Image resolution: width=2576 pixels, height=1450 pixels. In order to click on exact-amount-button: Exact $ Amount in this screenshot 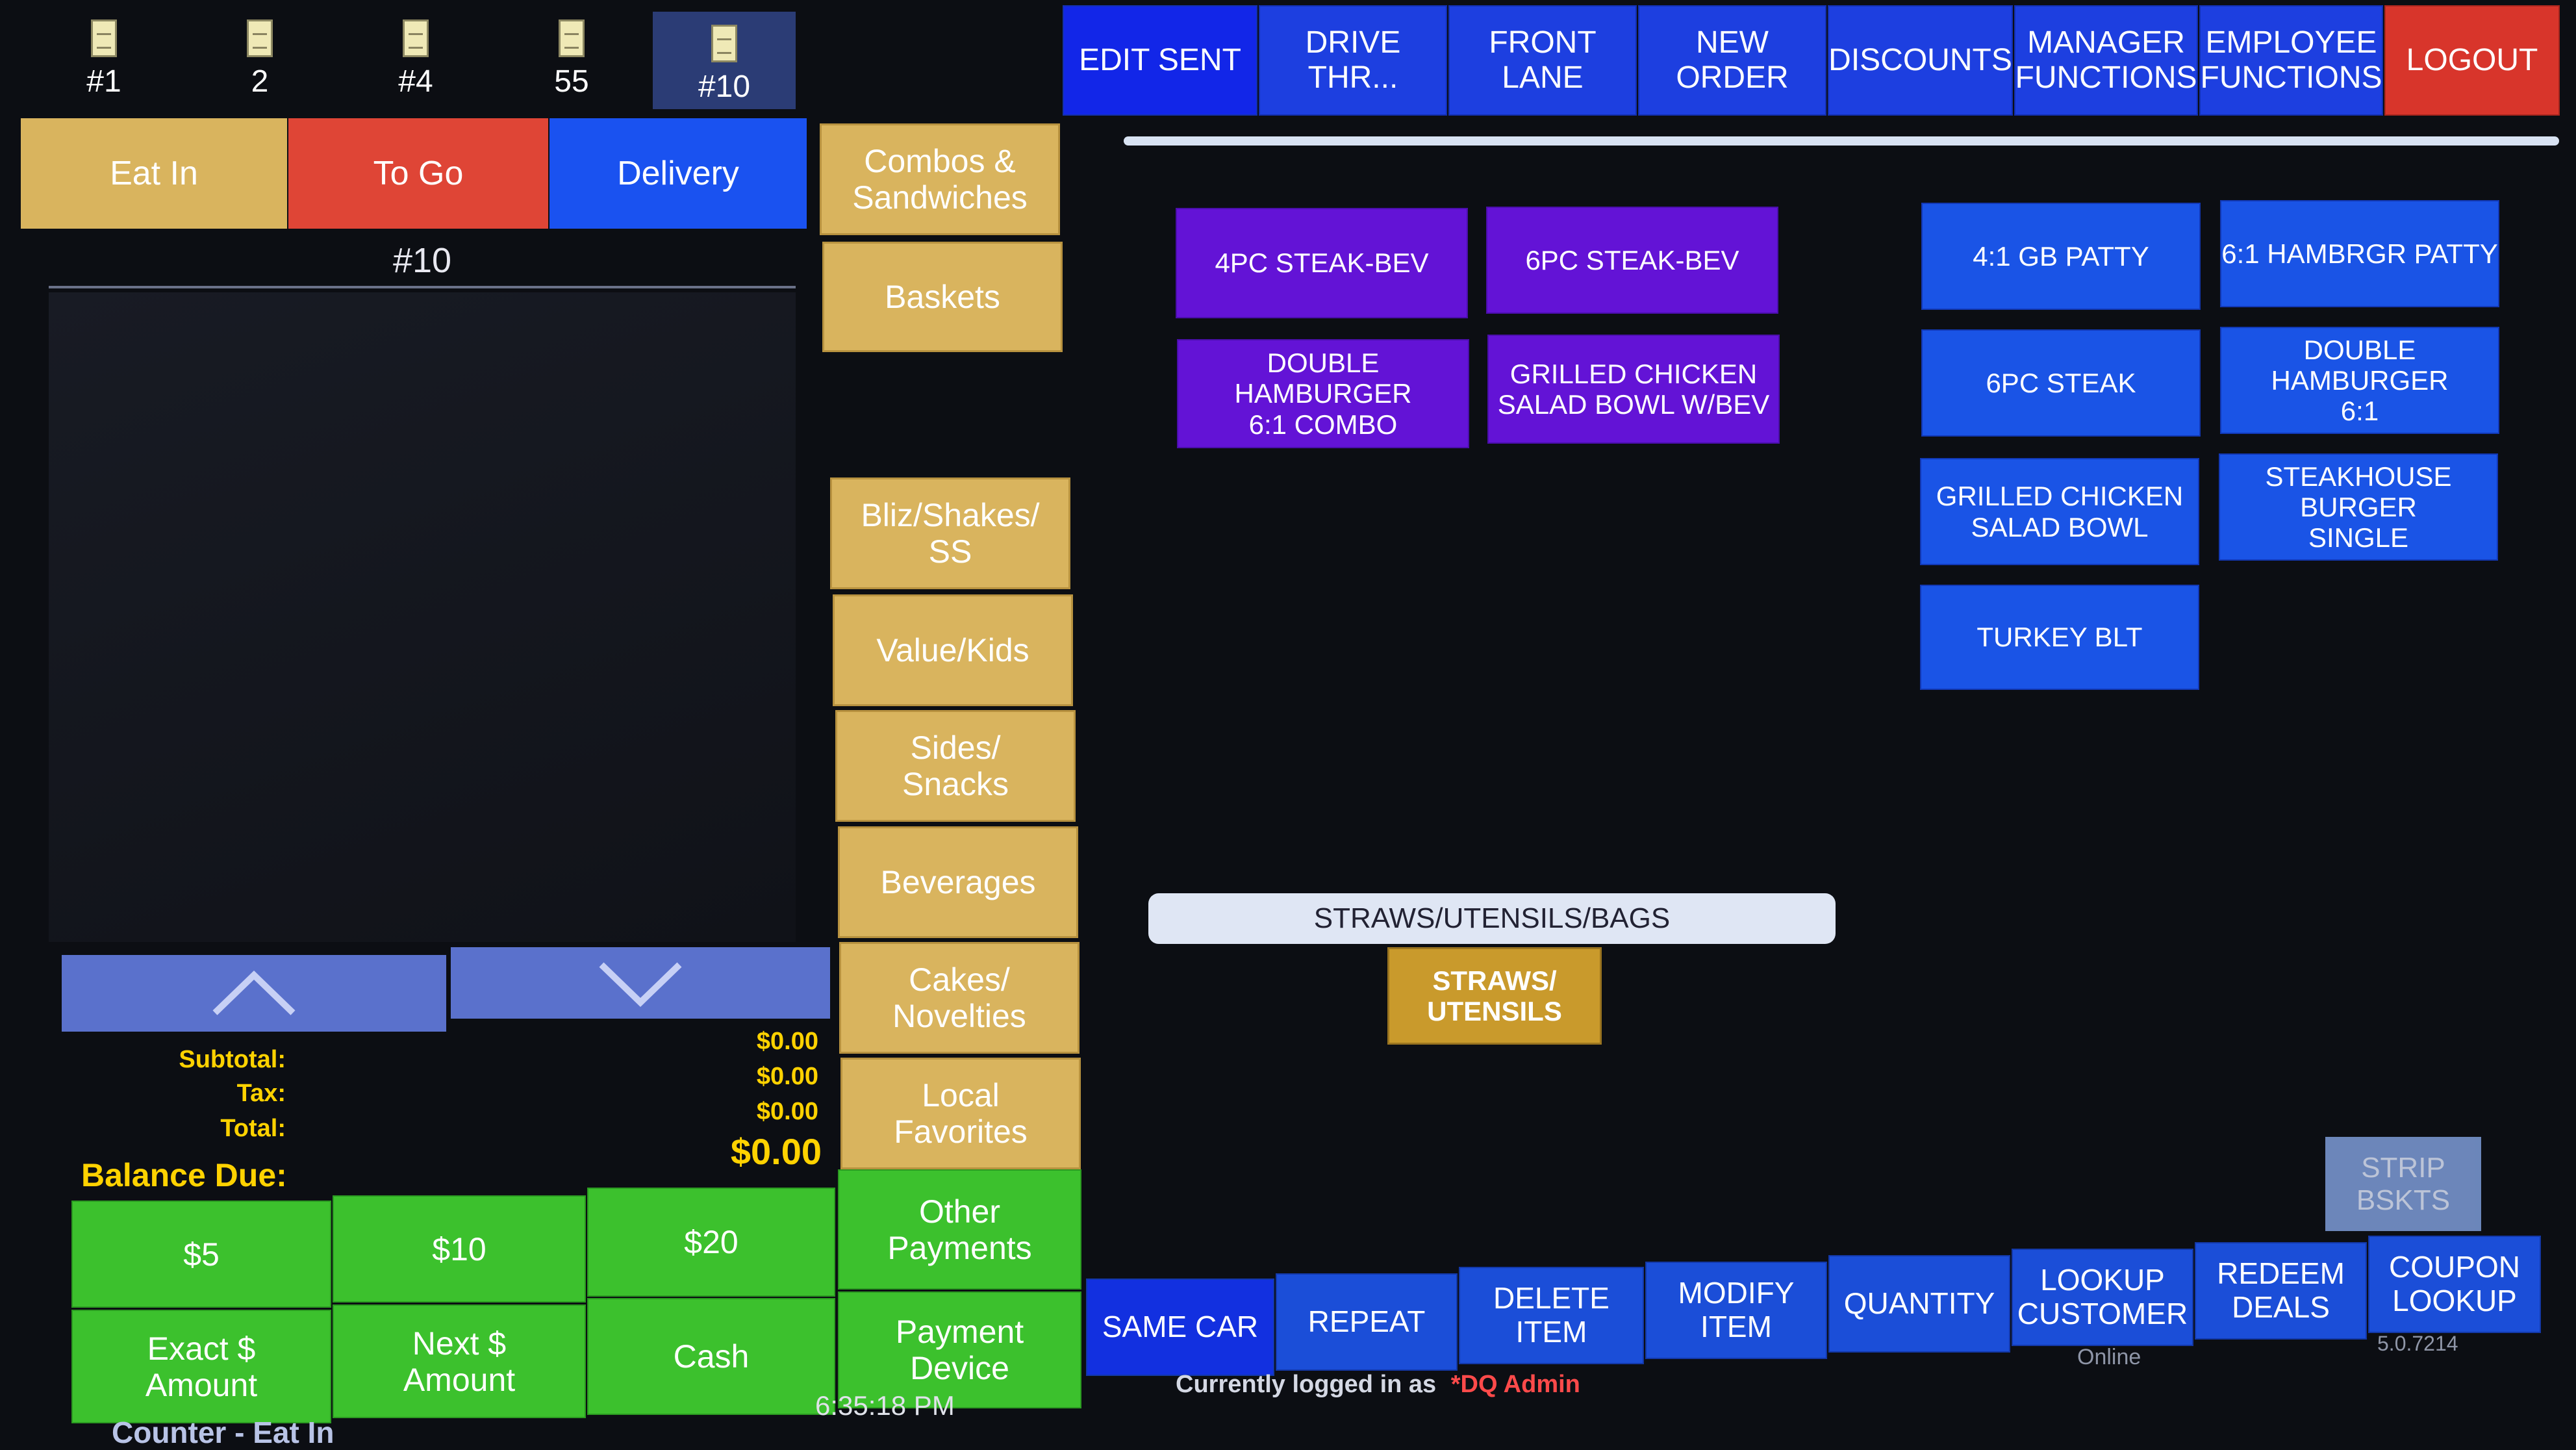, I will do `click(201, 1367)`.